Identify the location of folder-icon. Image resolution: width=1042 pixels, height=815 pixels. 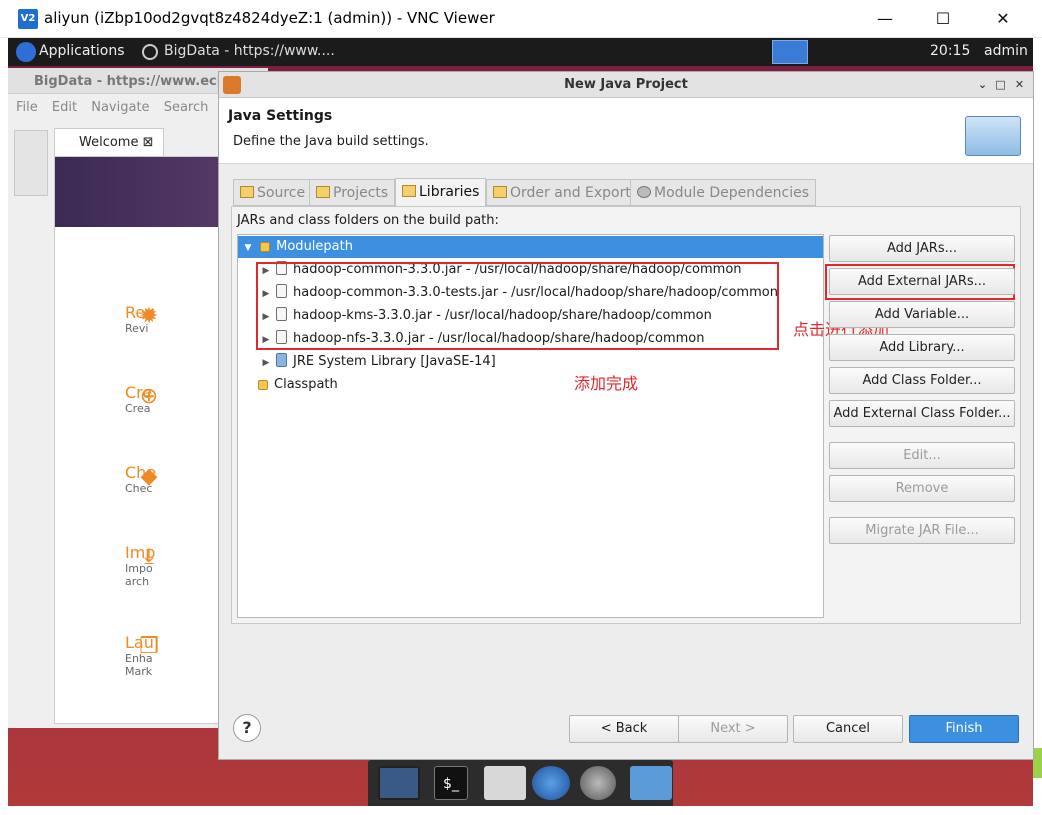
(651, 783).